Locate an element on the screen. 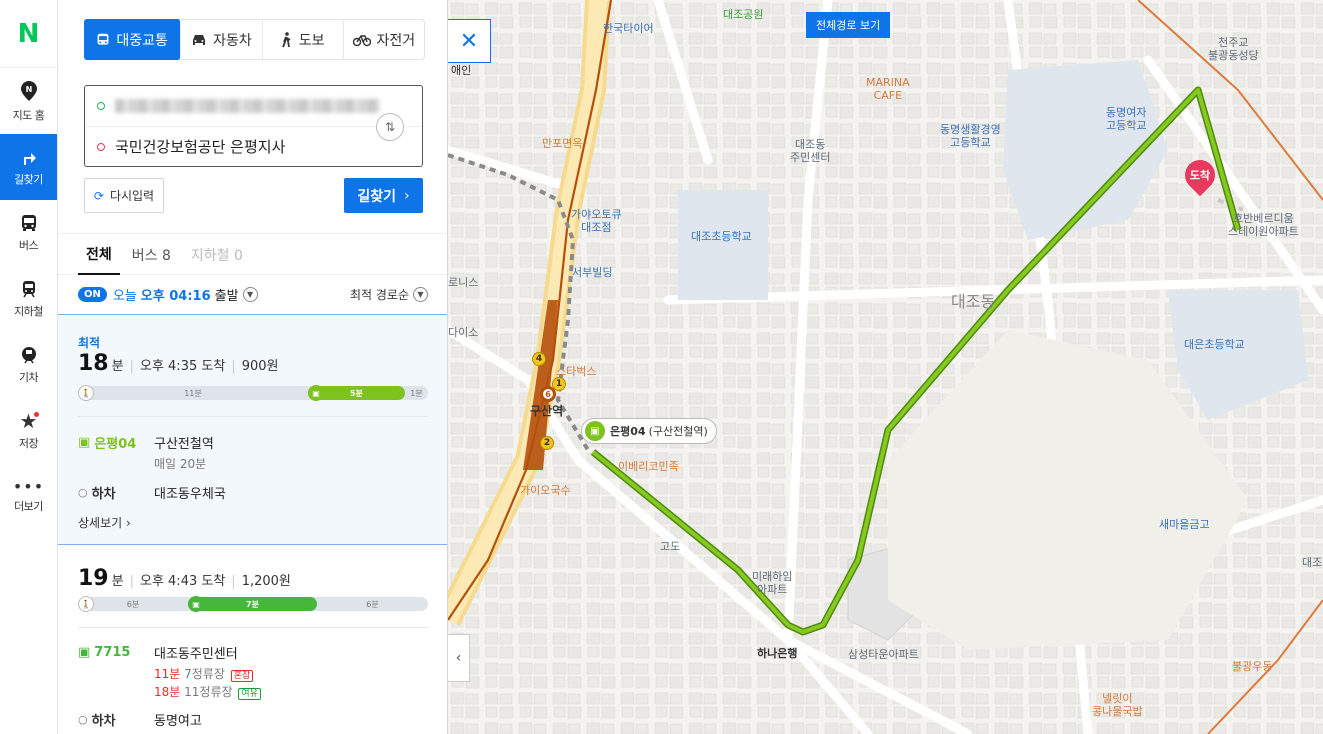  close-icon: ✕ is located at coordinates (469, 41).